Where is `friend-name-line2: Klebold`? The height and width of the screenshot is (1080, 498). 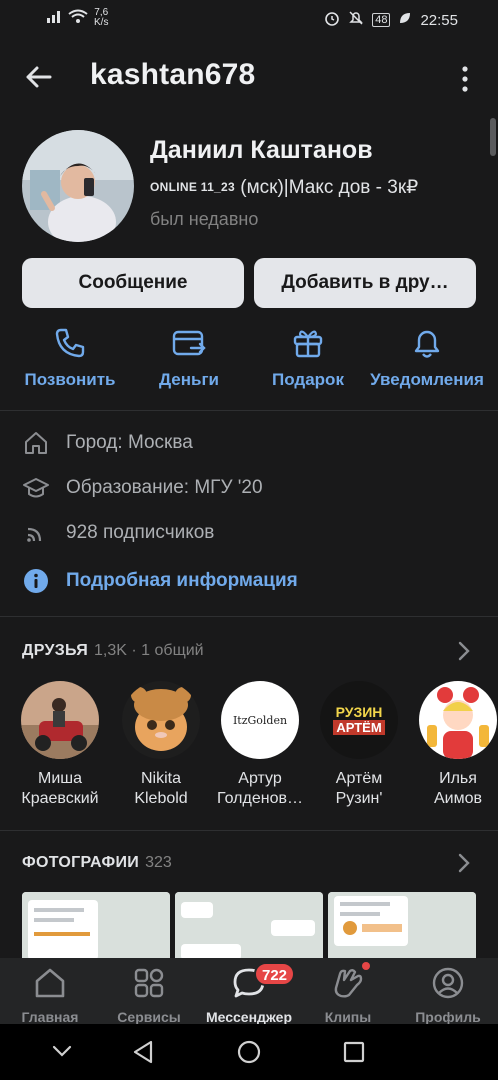
friend-name-line2: Klebold is located at coordinates (161, 798).